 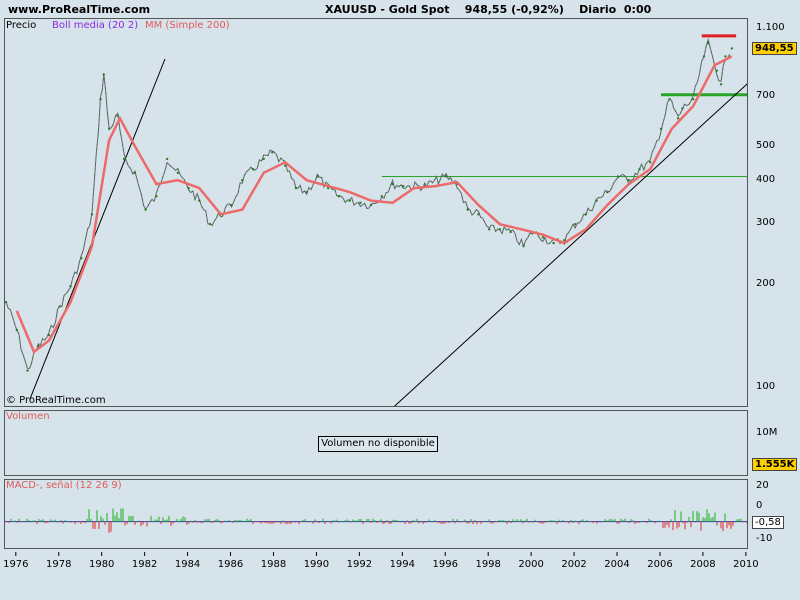 I want to click on x-tick-label: 2008, so click(x=702, y=564).